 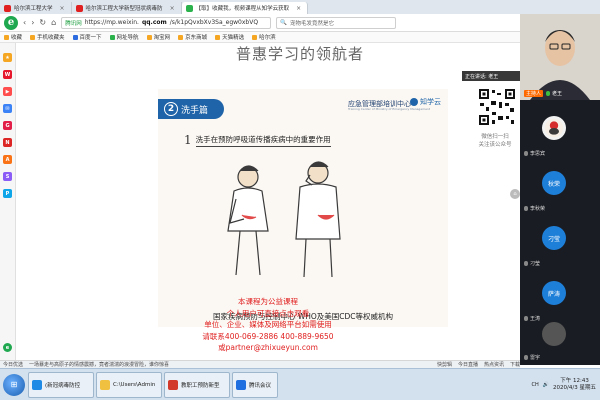 I want to click on participant-name-label: 刁莹, so click(x=535, y=264).